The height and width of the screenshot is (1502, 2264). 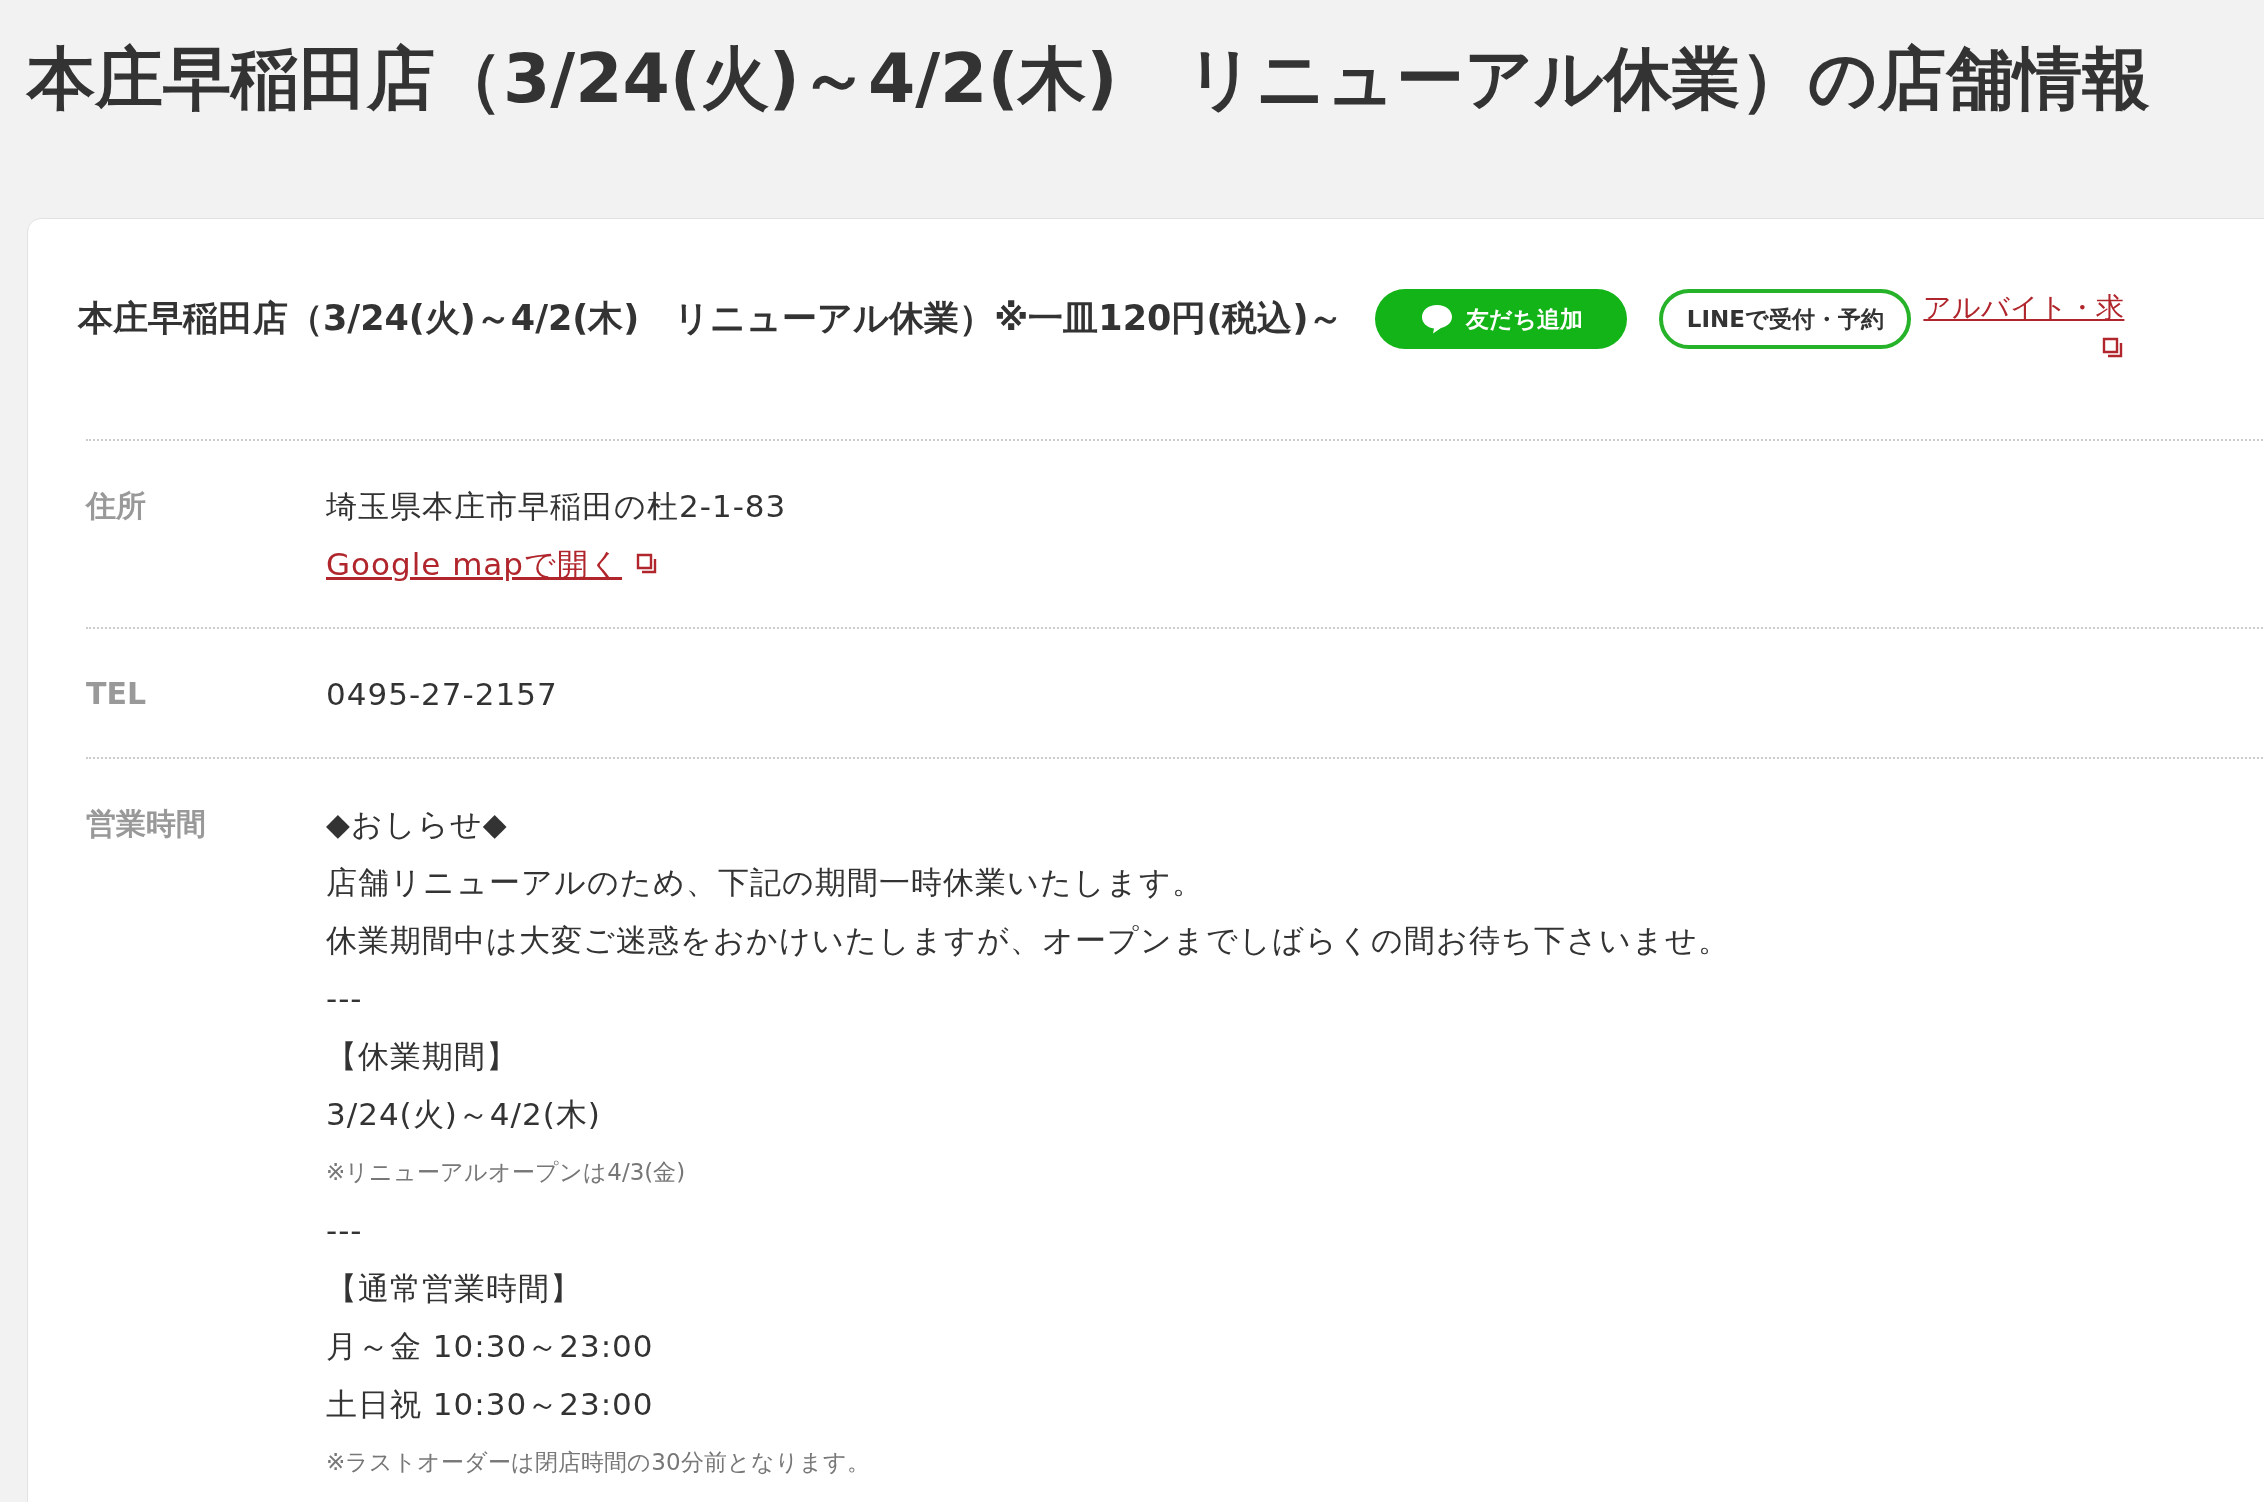 What do you see at coordinates (711, 318) in the screenshot?
I see `store-title: 本庄早稲田店（3/24(火)～4/2(木) リニューアル休業）※一皿120円(税込)～` at bounding box center [711, 318].